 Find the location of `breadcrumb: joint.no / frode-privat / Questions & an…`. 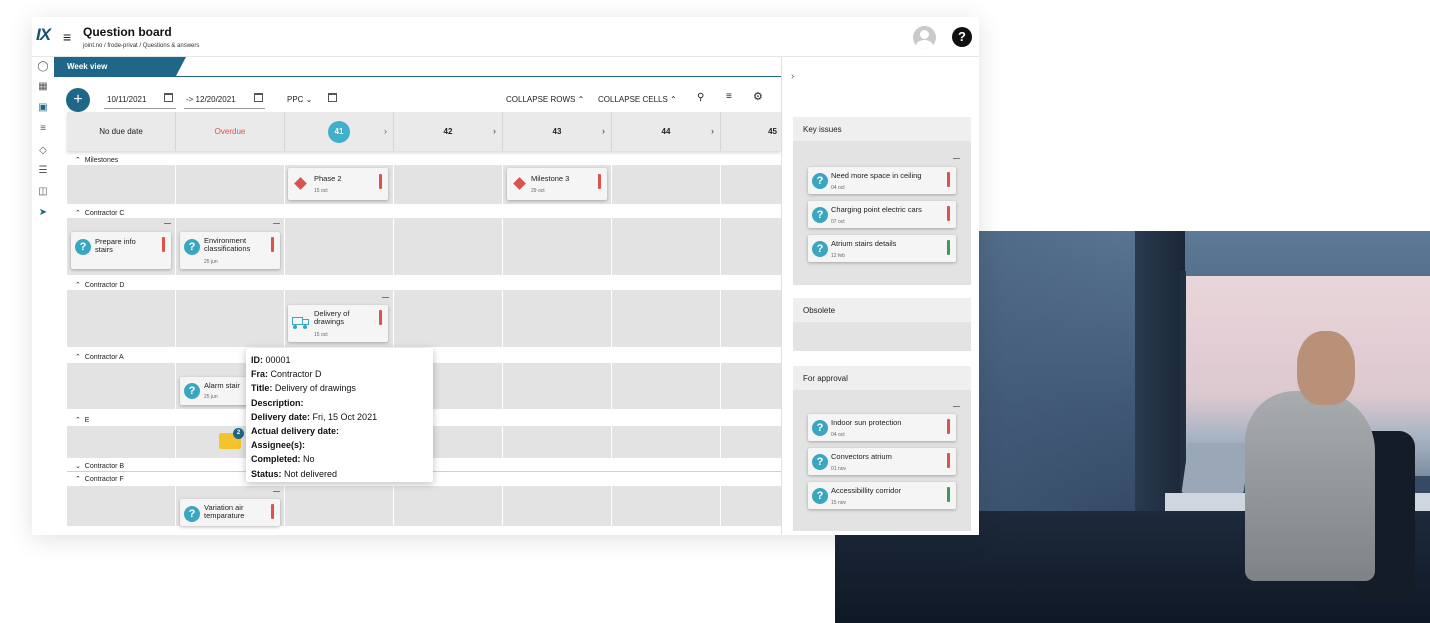

breadcrumb: joint.no / frode-privat / Questions & an… is located at coordinates (141, 46).